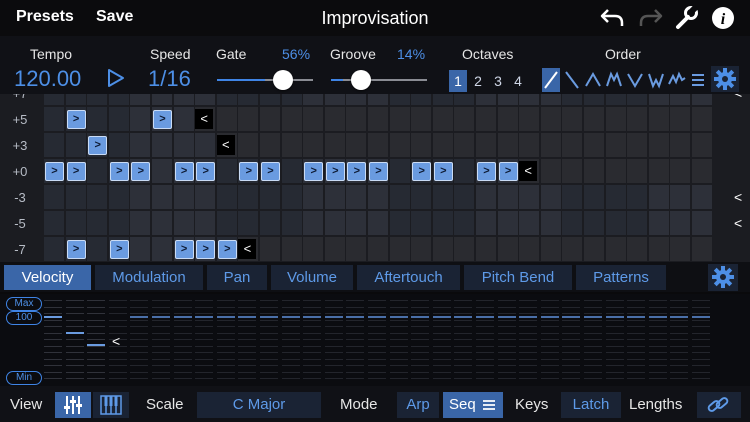 The height and width of the screenshot is (422, 750). Describe the element at coordinates (591, 405) in the screenshot. I see `latch-button: Latch` at that location.